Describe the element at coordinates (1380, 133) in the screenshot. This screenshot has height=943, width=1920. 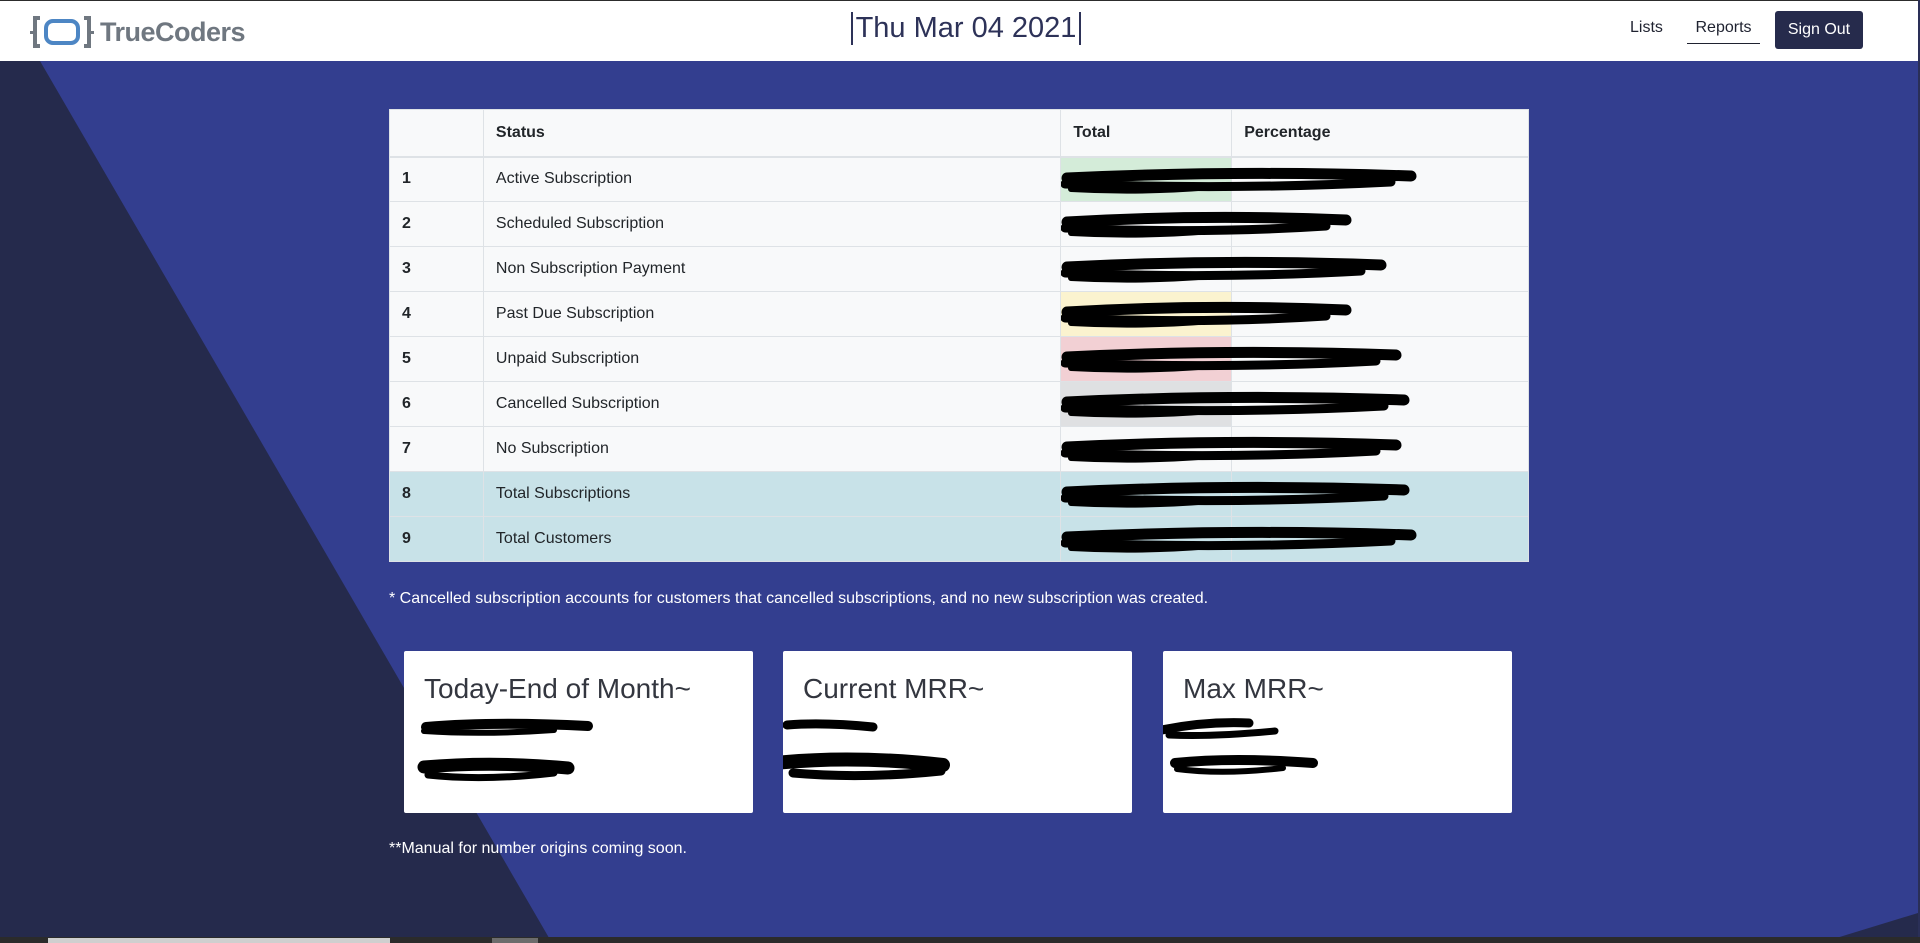
I see `column-header-percentage: Percentage` at that location.